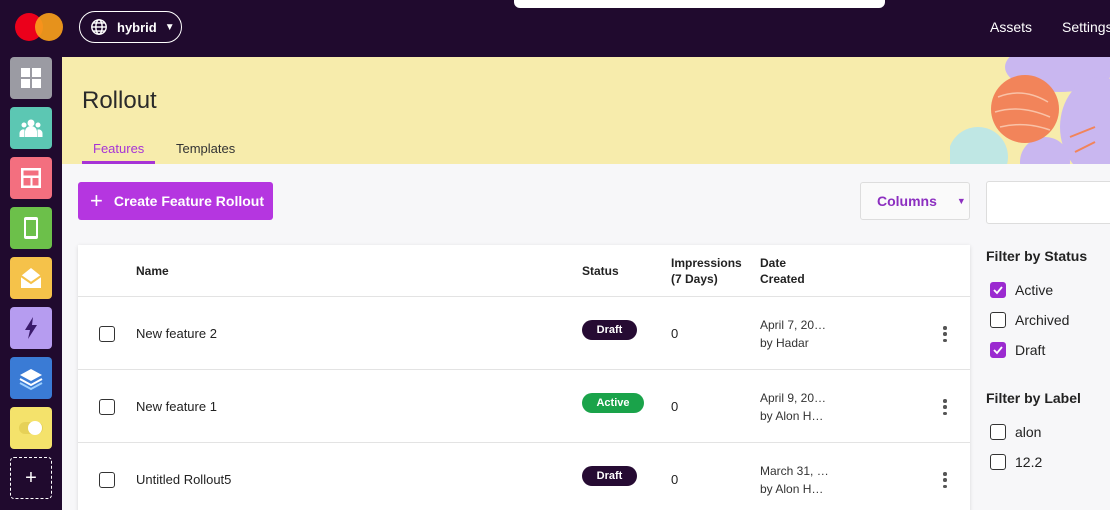  I want to click on column-header-date-created: Date Created, so click(782, 271).